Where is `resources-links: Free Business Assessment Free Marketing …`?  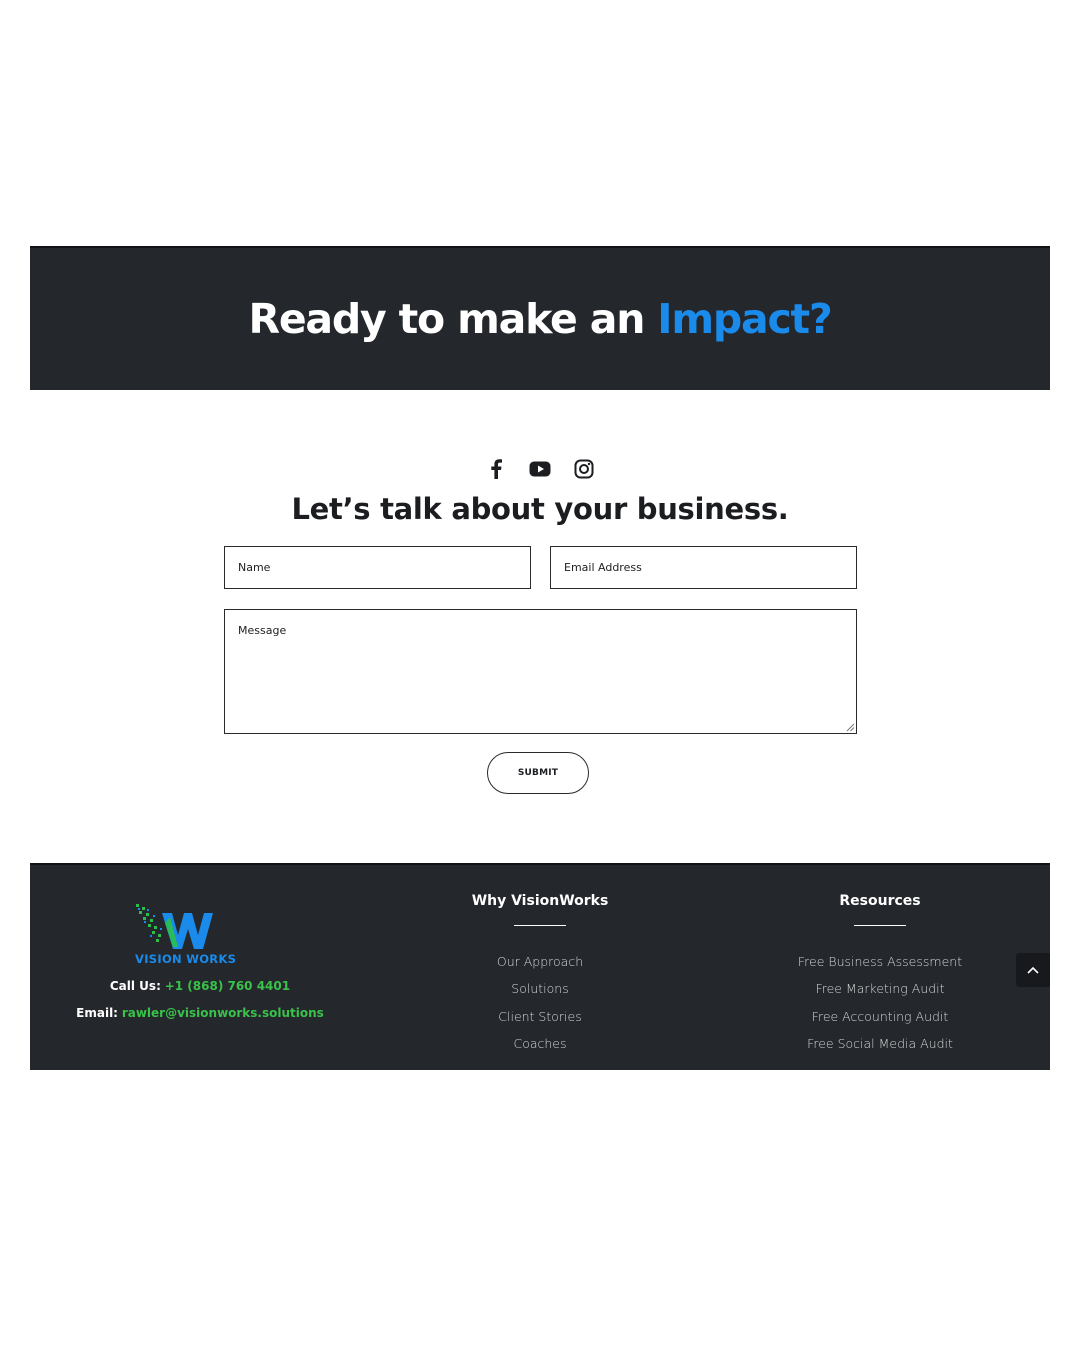
resources-links: Free Business Assessment Free Marketing … is located at coordinates (880, 1007).